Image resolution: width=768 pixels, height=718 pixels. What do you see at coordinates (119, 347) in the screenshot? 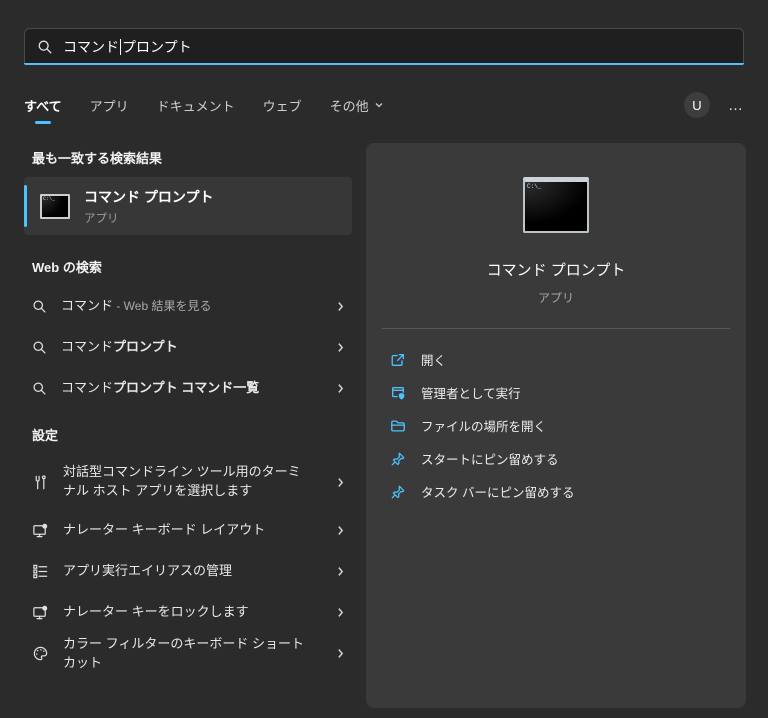
I see `web-search-label: コマンドプロンプト` at bounding box center [119, 347].